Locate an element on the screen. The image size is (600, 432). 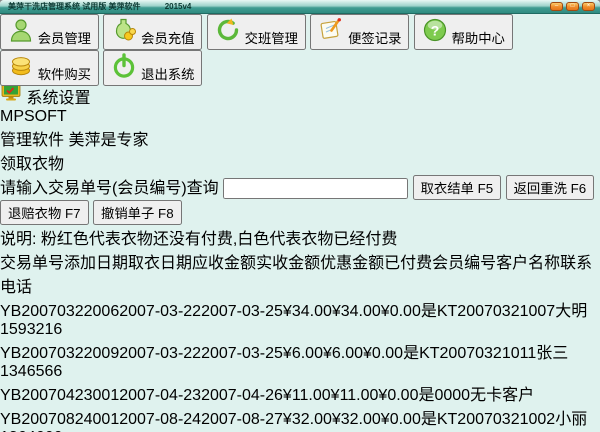
column-header: 会员编号 is located at coordinates (464, 263).